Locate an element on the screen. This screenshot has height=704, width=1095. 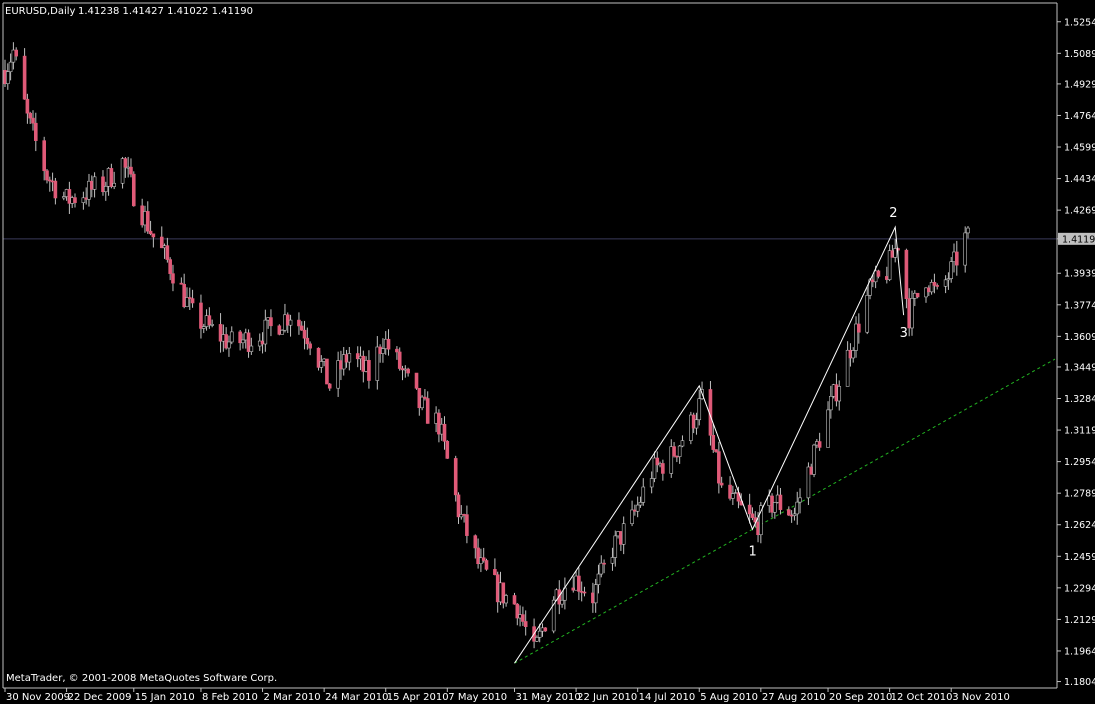
y-tick-label: 1.31190 is located at coordinates (1079, 431).